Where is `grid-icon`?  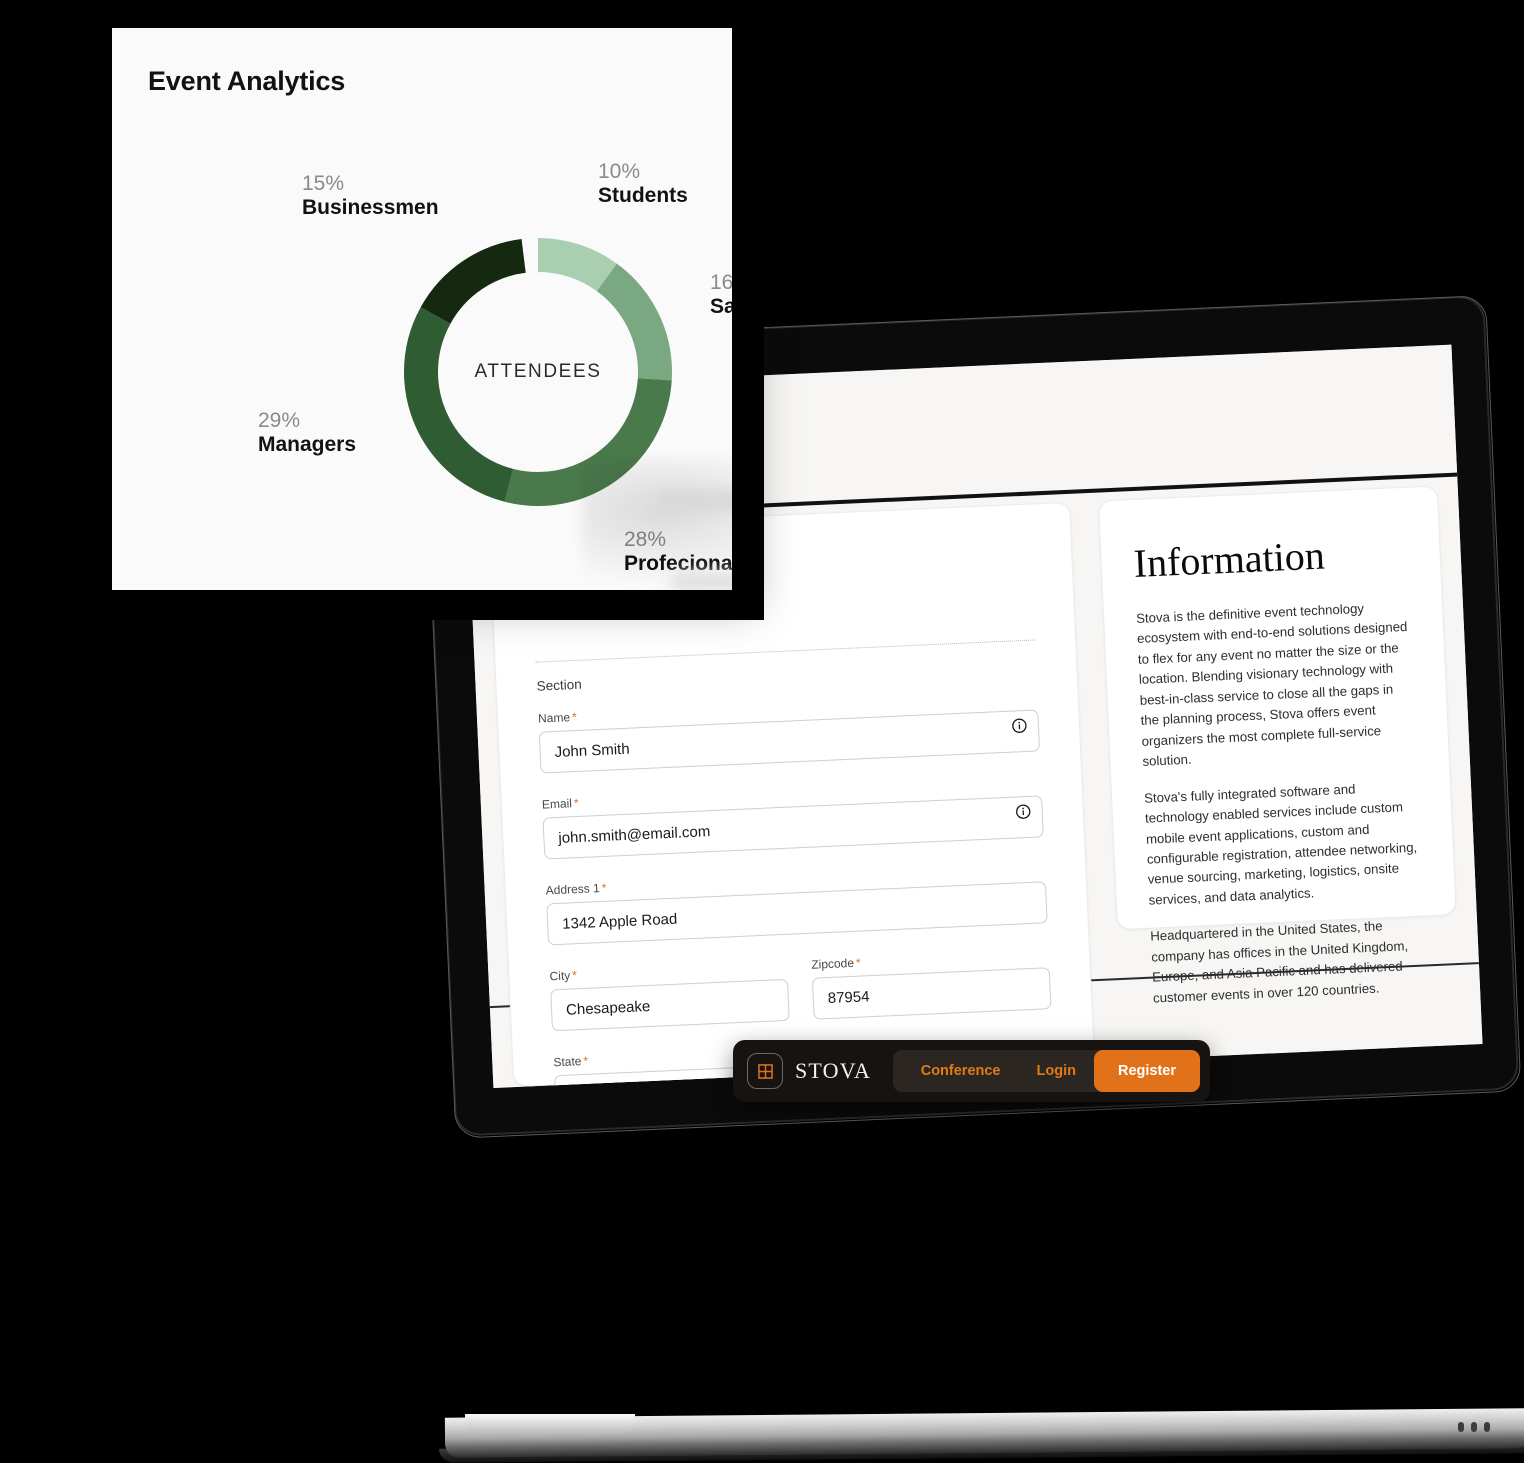 grid-icon is located at coordinates (765, 1071).